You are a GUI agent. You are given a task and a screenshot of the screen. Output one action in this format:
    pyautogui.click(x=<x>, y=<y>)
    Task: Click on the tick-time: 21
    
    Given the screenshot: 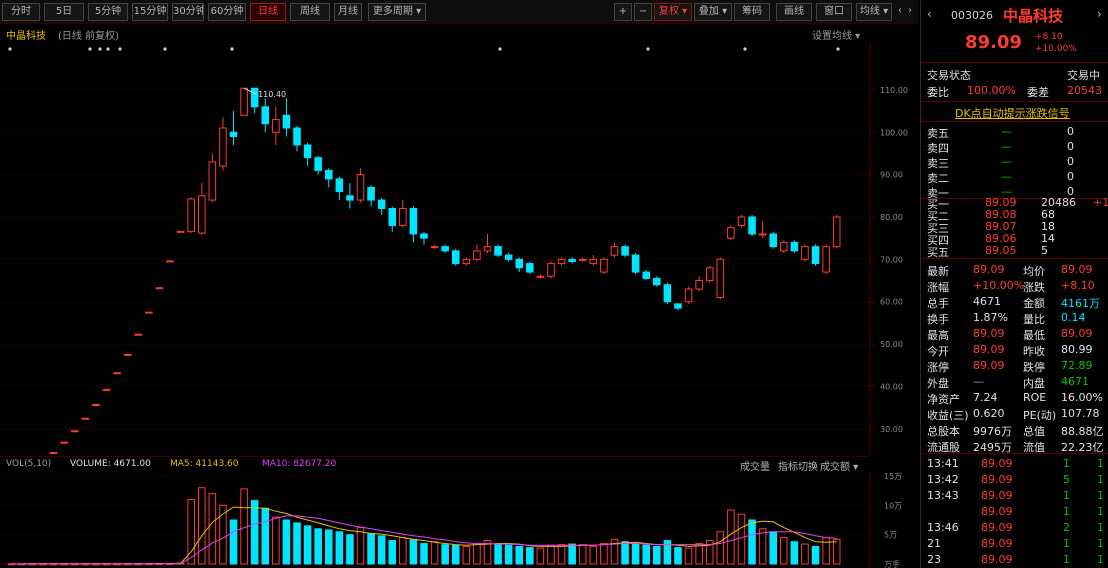 What is the action you would take?
    pyautogui.click(x=934, y=543)
    